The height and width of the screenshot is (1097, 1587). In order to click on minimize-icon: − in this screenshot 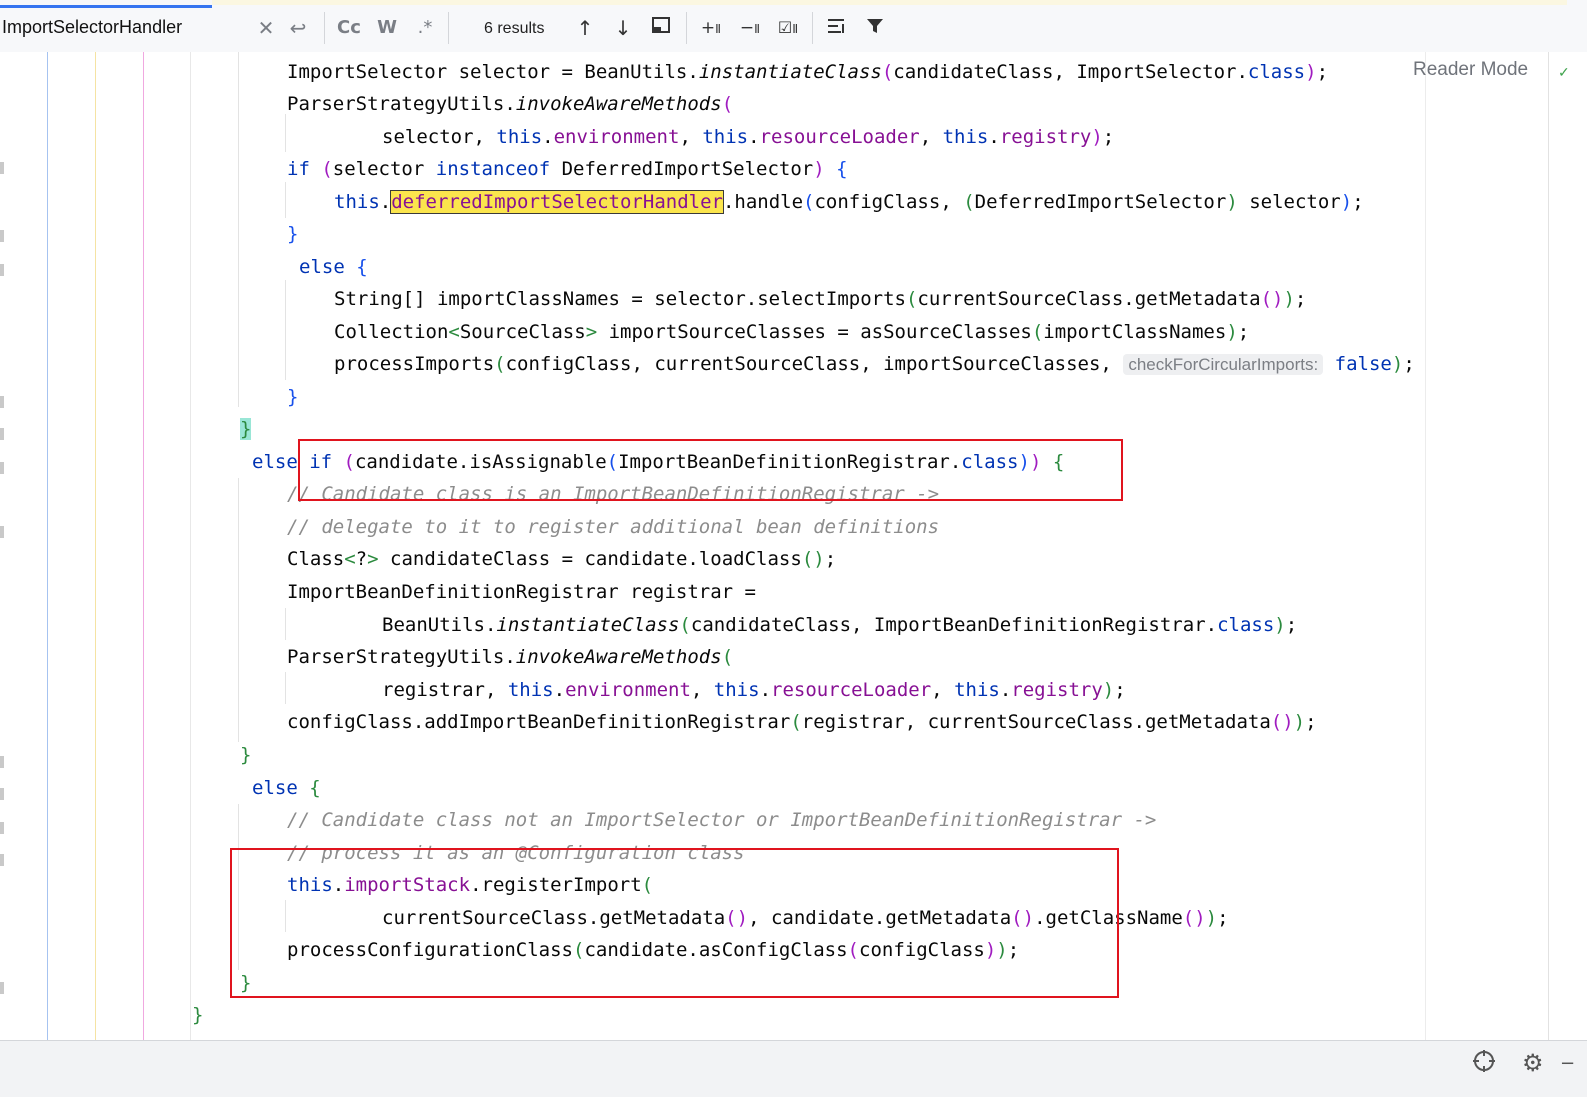, I will do `click(1567, 1063)`.